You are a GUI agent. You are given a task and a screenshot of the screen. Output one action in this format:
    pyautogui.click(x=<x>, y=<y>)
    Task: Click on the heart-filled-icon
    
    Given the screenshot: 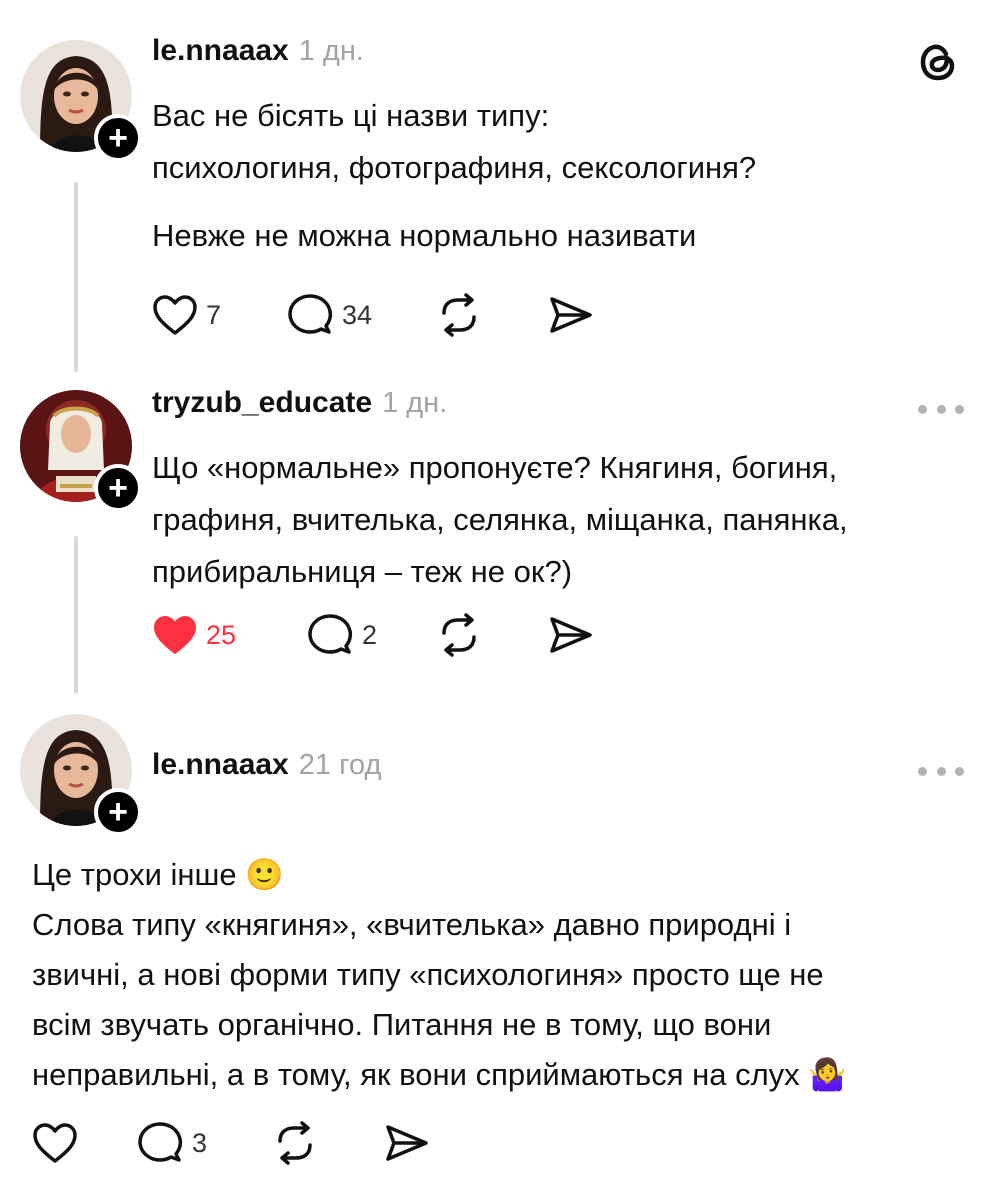 What is the action you would take?
    pyautogui.click(x=175, y=635)
    